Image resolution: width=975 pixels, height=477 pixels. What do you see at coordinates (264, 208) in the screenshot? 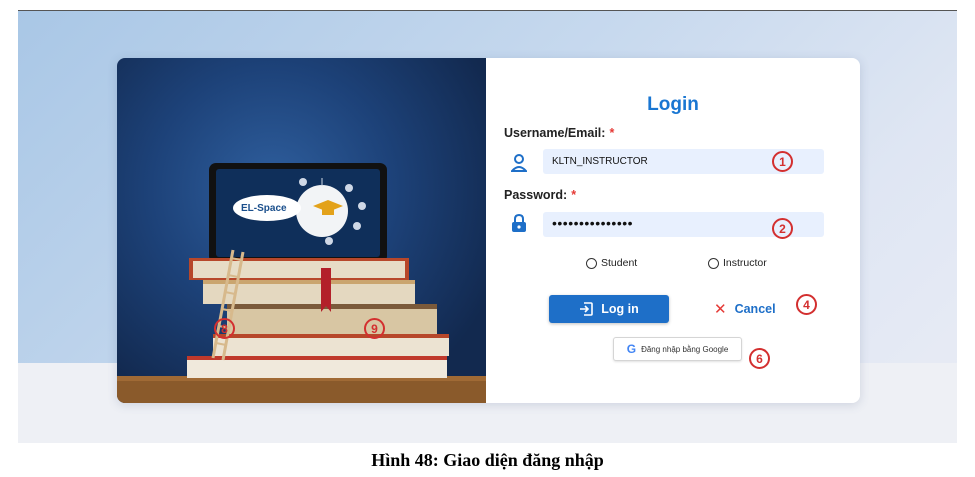
I see `el-space-logo-text: EL-Space` at bounding box center [264, 208].